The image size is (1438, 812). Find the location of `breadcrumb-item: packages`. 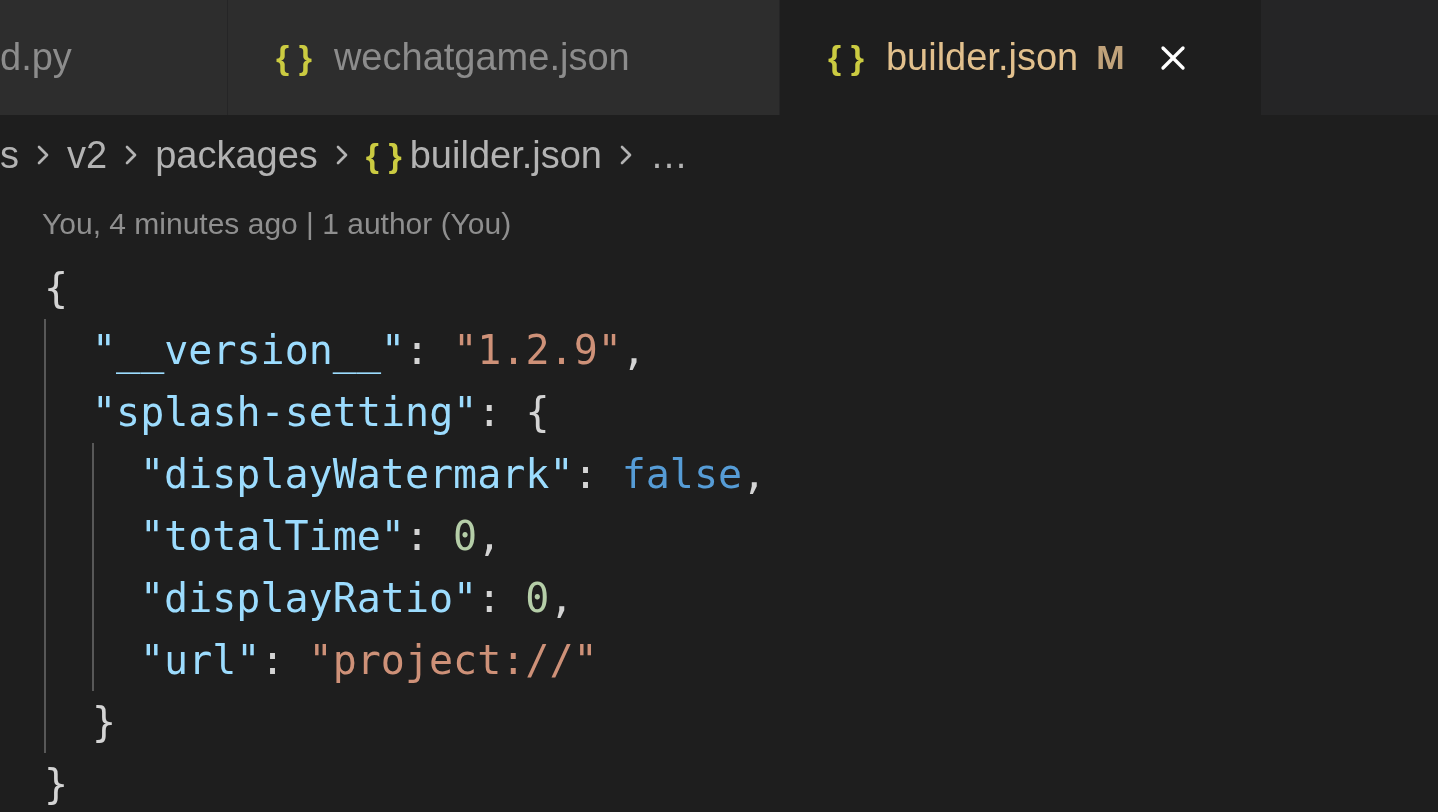

breadcrumb-item: packages is located at coordinates (236, 155).